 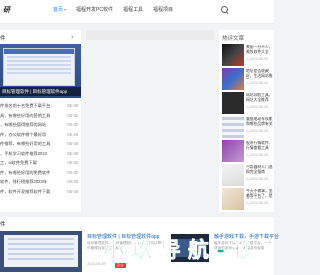 What do you see at coordinates (39, 67) in the screenshot?
I see `screenshot-thumbnail` at bounding box center [39, 67].